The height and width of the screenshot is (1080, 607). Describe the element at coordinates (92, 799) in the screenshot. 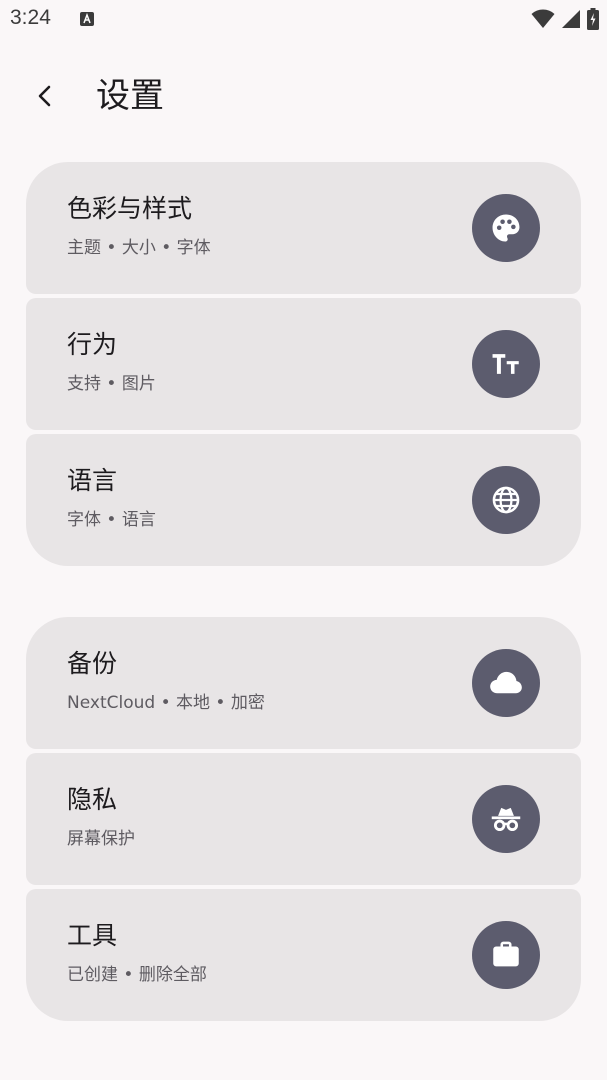

I see `settings-item-title: 隐私` at that location.